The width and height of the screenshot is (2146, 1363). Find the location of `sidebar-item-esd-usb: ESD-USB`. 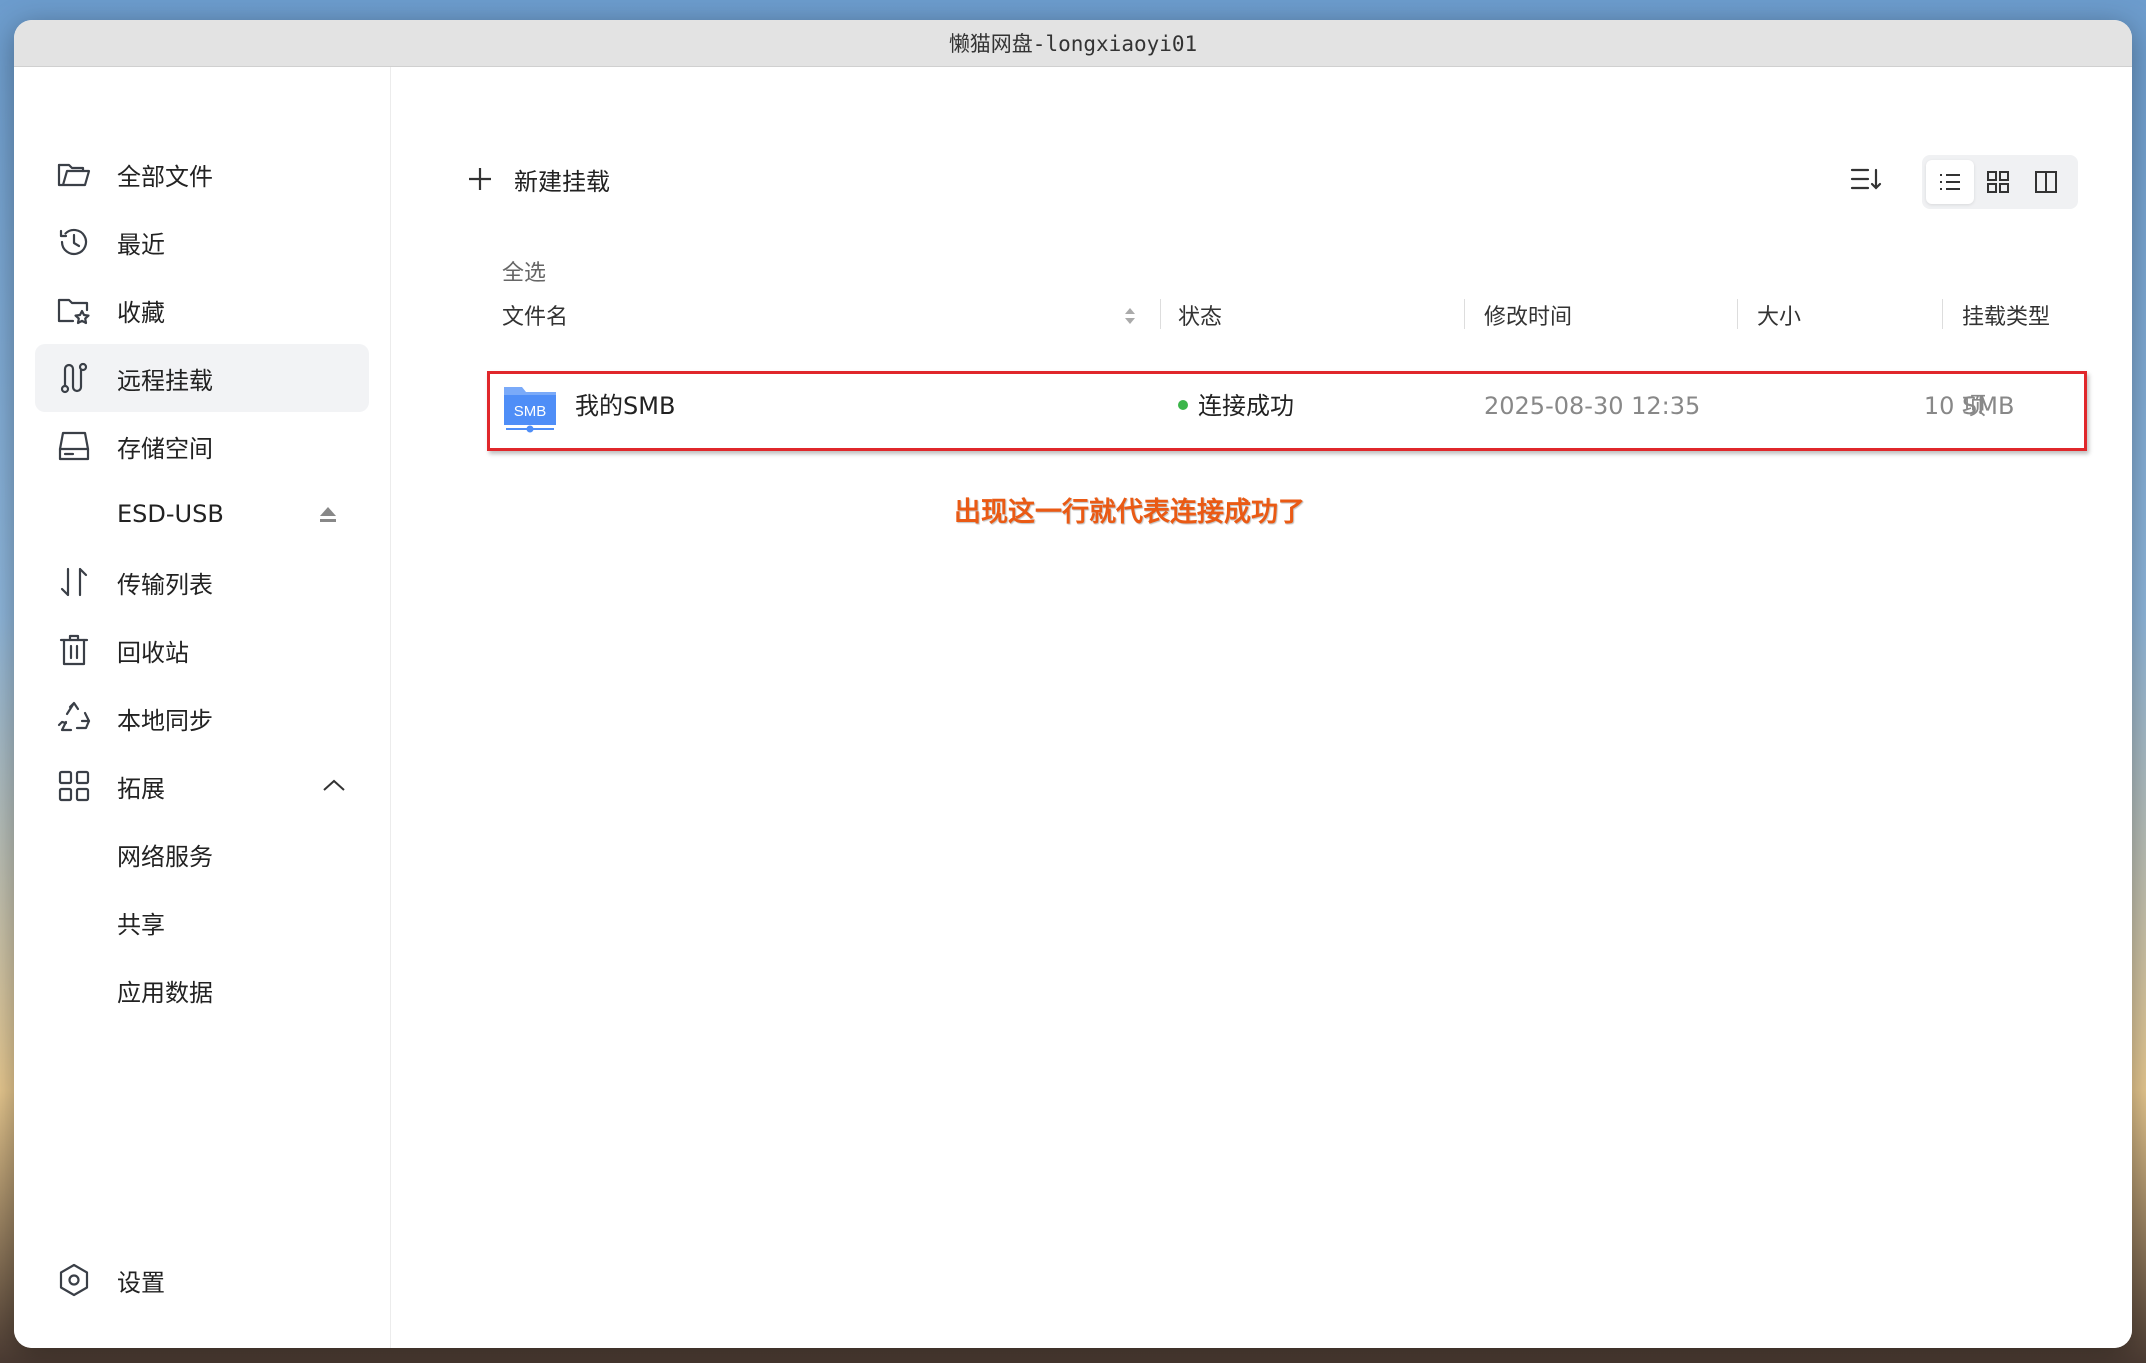

sidebar-item-esd-usb: ESD-USB is located at coordinates (202, 514).